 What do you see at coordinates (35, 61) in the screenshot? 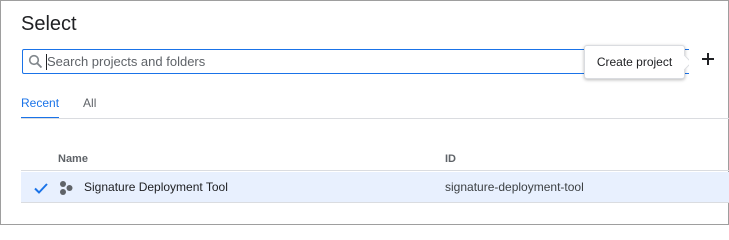
I see `search-icon` at bounding box center [35, 61].